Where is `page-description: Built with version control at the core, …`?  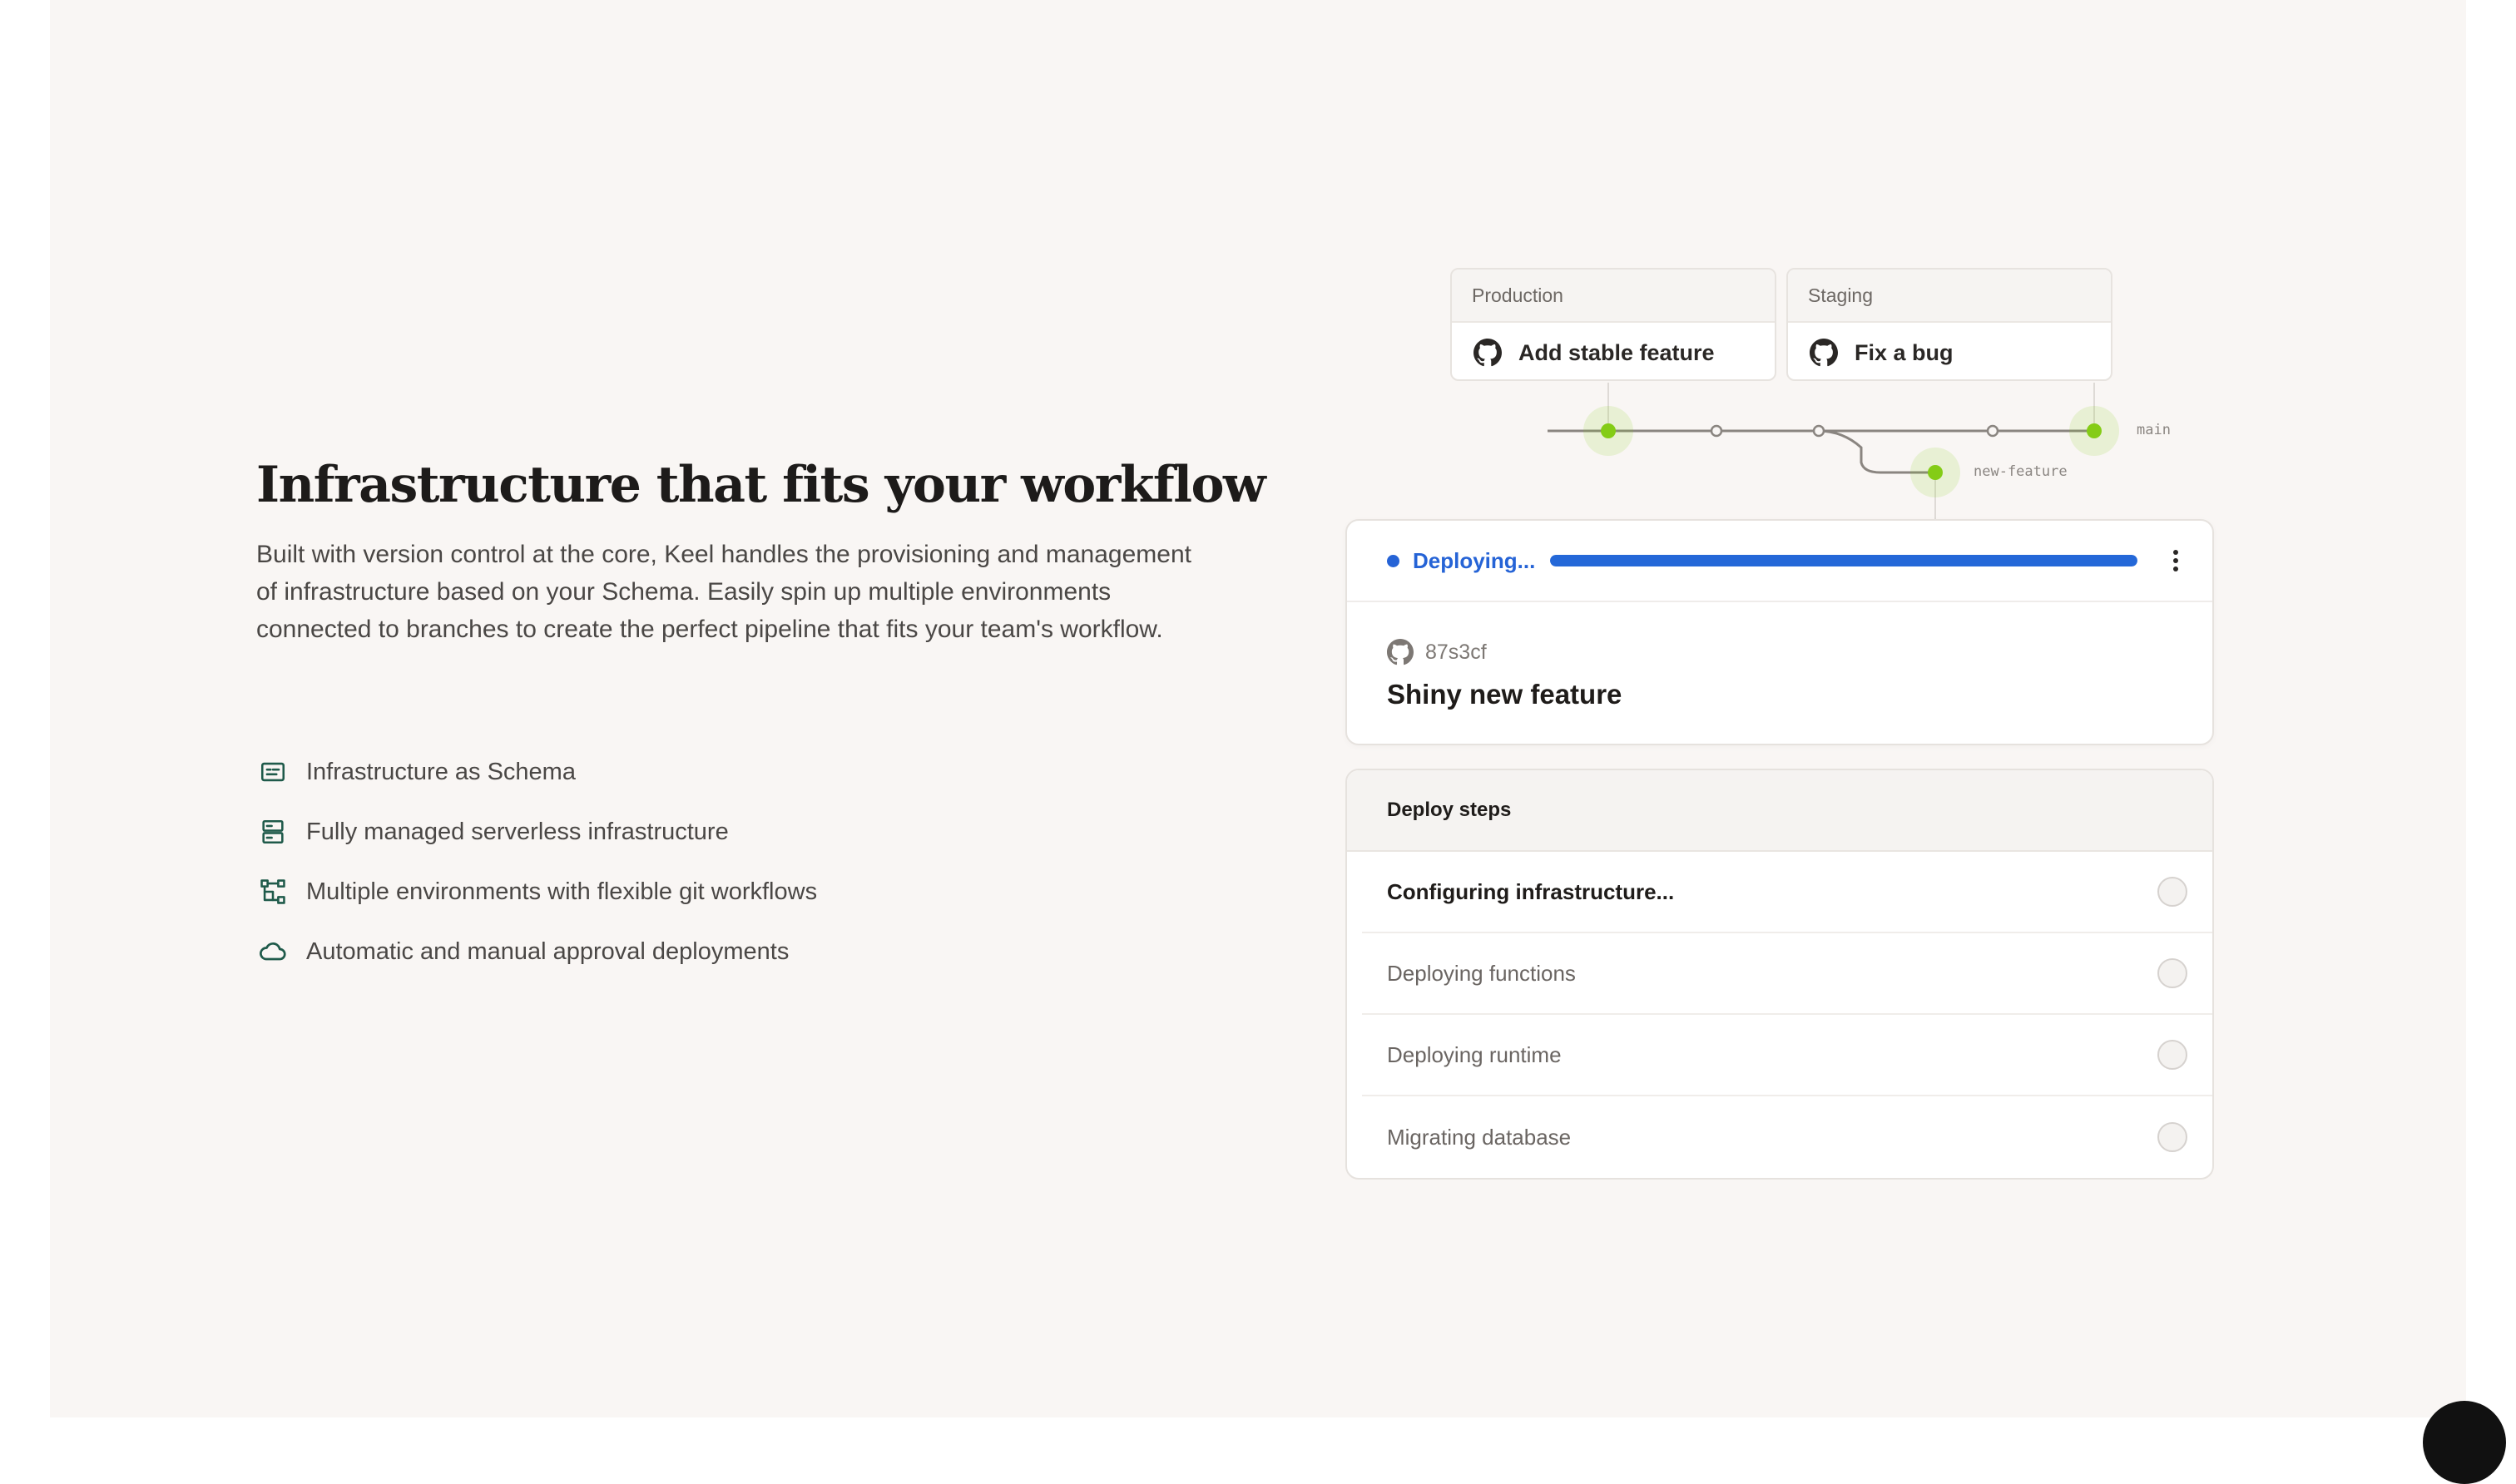 page-description: Built with version control at the core, … is located at coordinates (723, 592).